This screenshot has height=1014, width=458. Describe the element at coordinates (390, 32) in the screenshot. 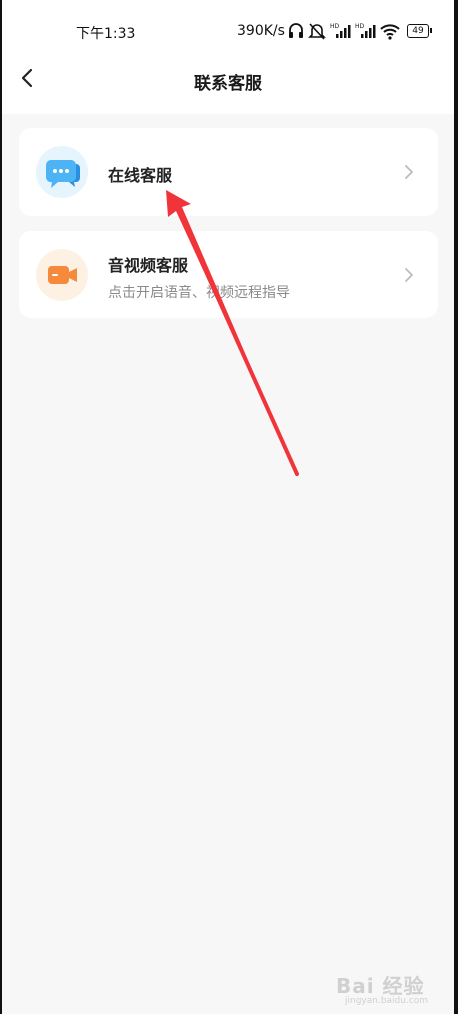

I see `wifi-icon` at that location.